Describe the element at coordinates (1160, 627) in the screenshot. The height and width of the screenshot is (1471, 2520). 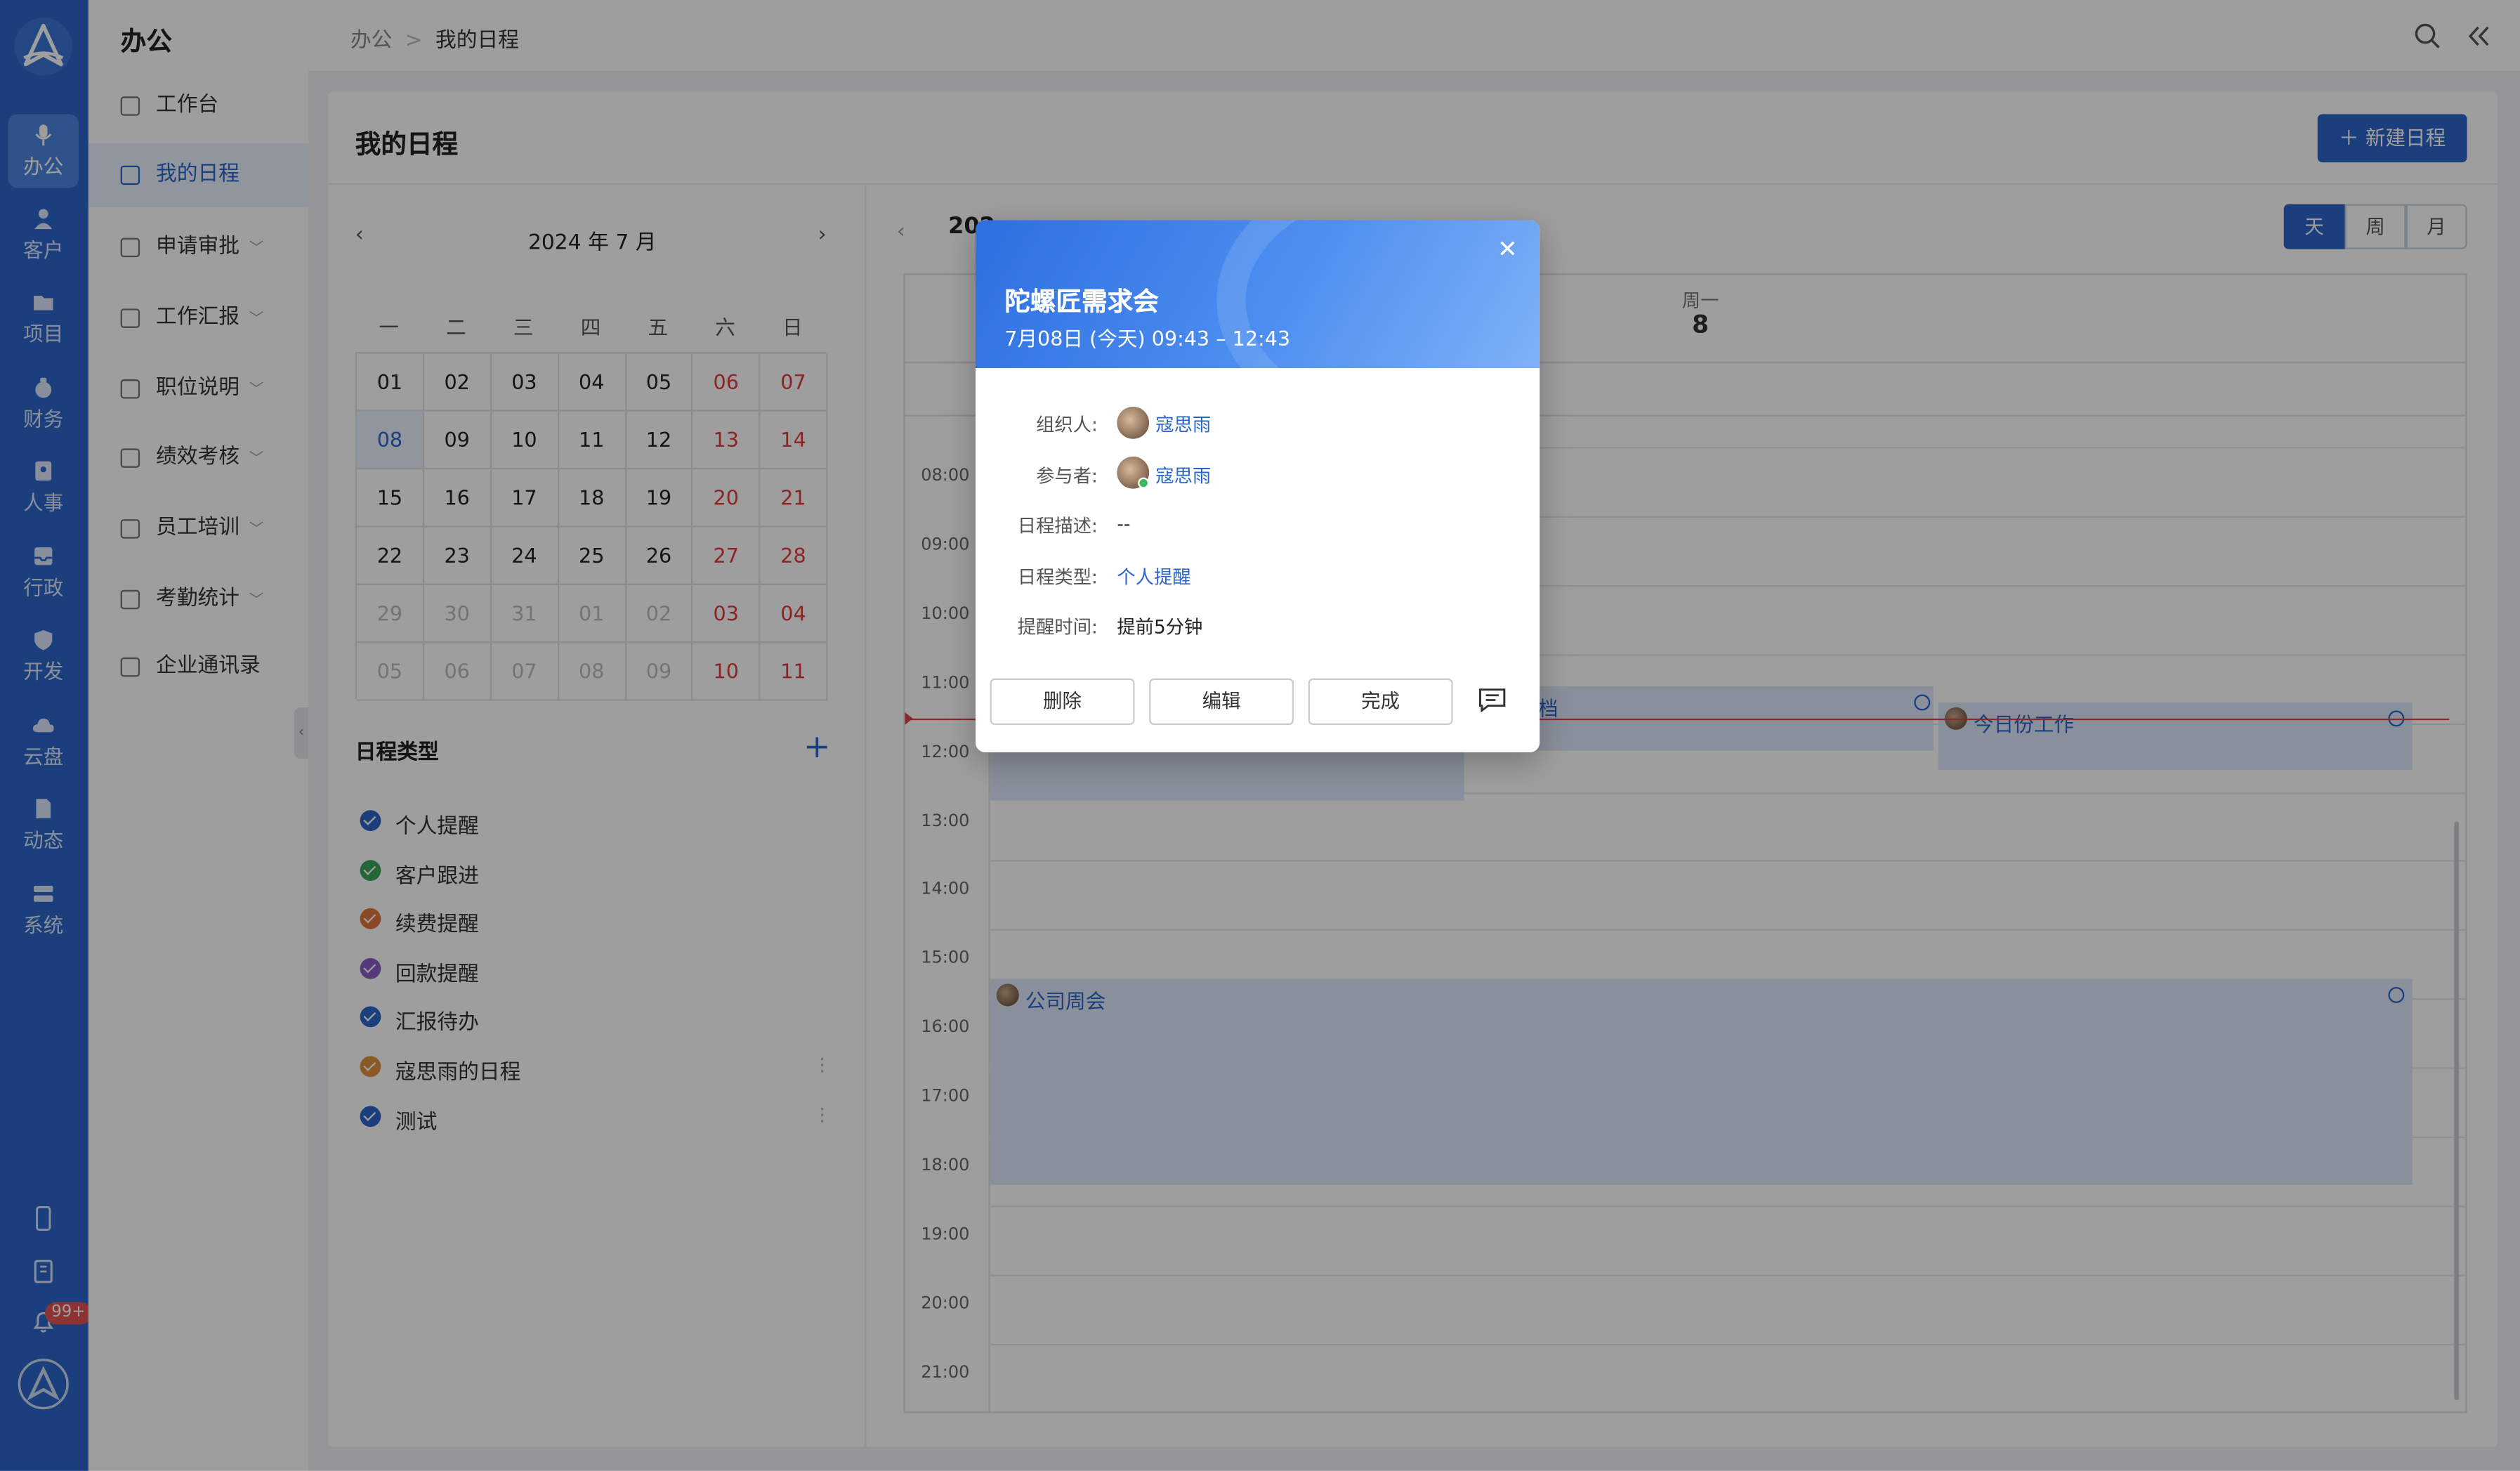
I see `remind-value: 提前5分钟` at that location.